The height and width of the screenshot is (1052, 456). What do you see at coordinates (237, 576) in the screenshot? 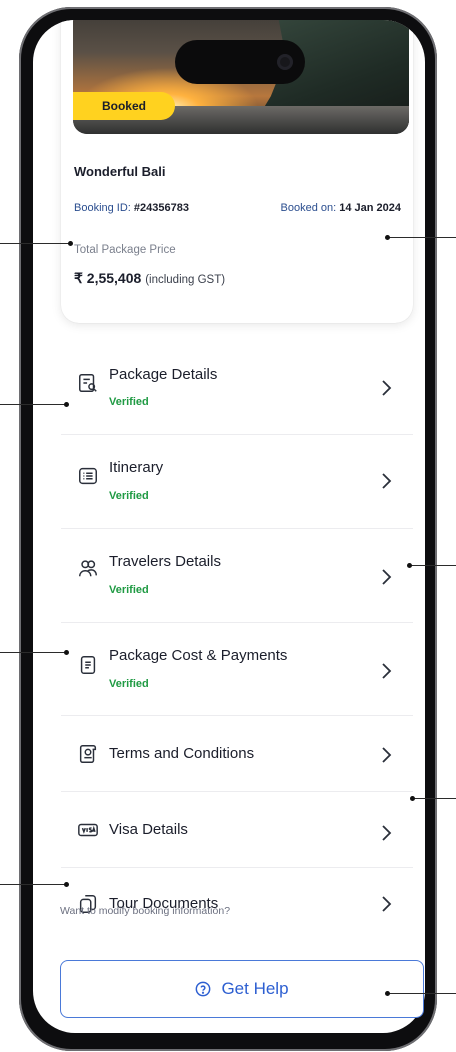
I see `menu-item-travelers-details: Travelers Details Verified` at bounding box center [237, 576].